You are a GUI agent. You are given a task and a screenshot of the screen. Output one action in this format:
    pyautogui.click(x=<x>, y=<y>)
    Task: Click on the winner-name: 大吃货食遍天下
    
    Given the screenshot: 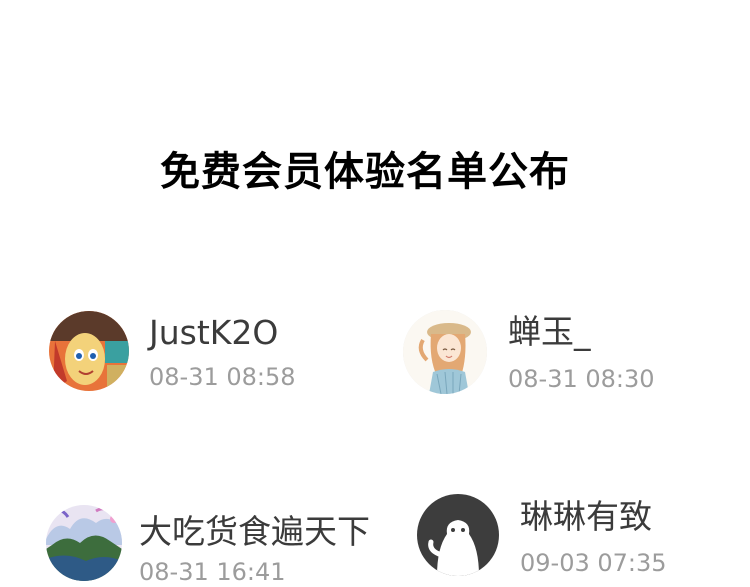 What is the action you would take?
    pyautogui.click(x=254, y=531)
    